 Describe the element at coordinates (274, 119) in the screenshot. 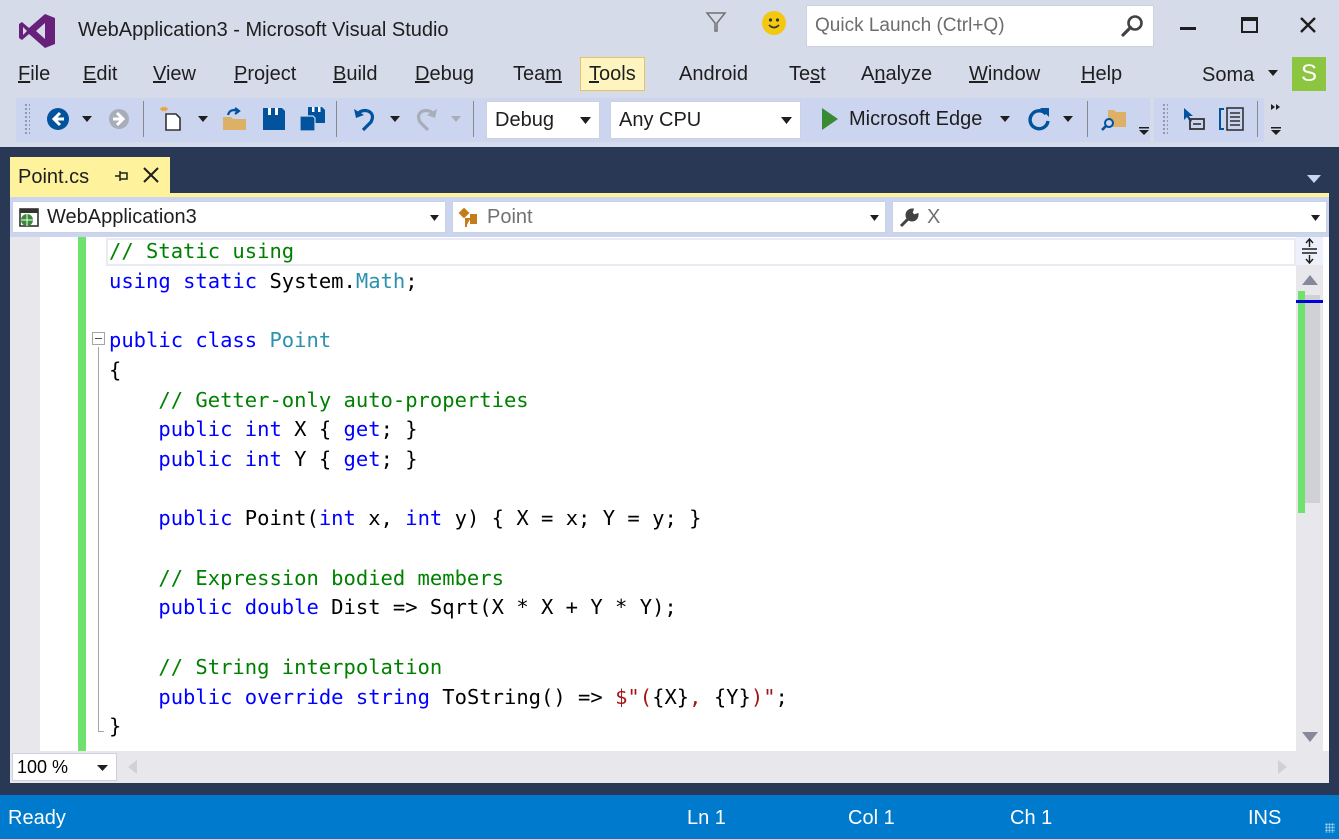

I see `save-icon` at that location.